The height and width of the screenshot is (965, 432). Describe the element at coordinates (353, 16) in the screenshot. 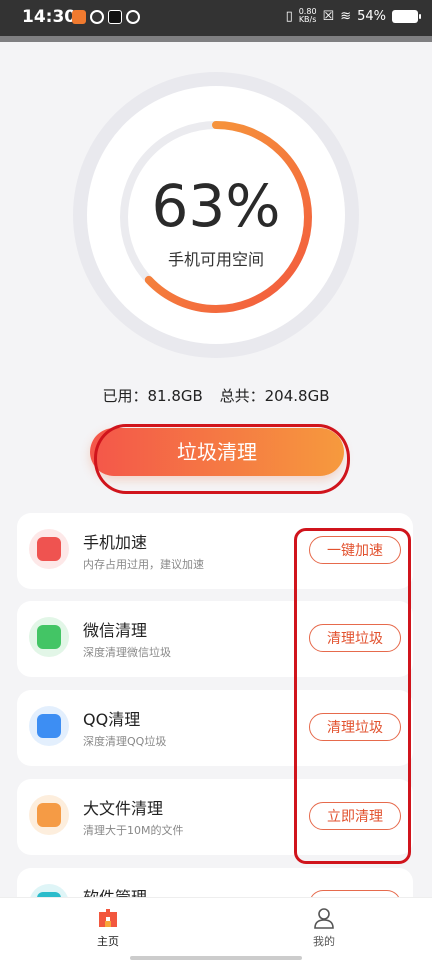

I see `status-right: ▯ 0.80 KB/s ☒ ≋ 54%` at that location.